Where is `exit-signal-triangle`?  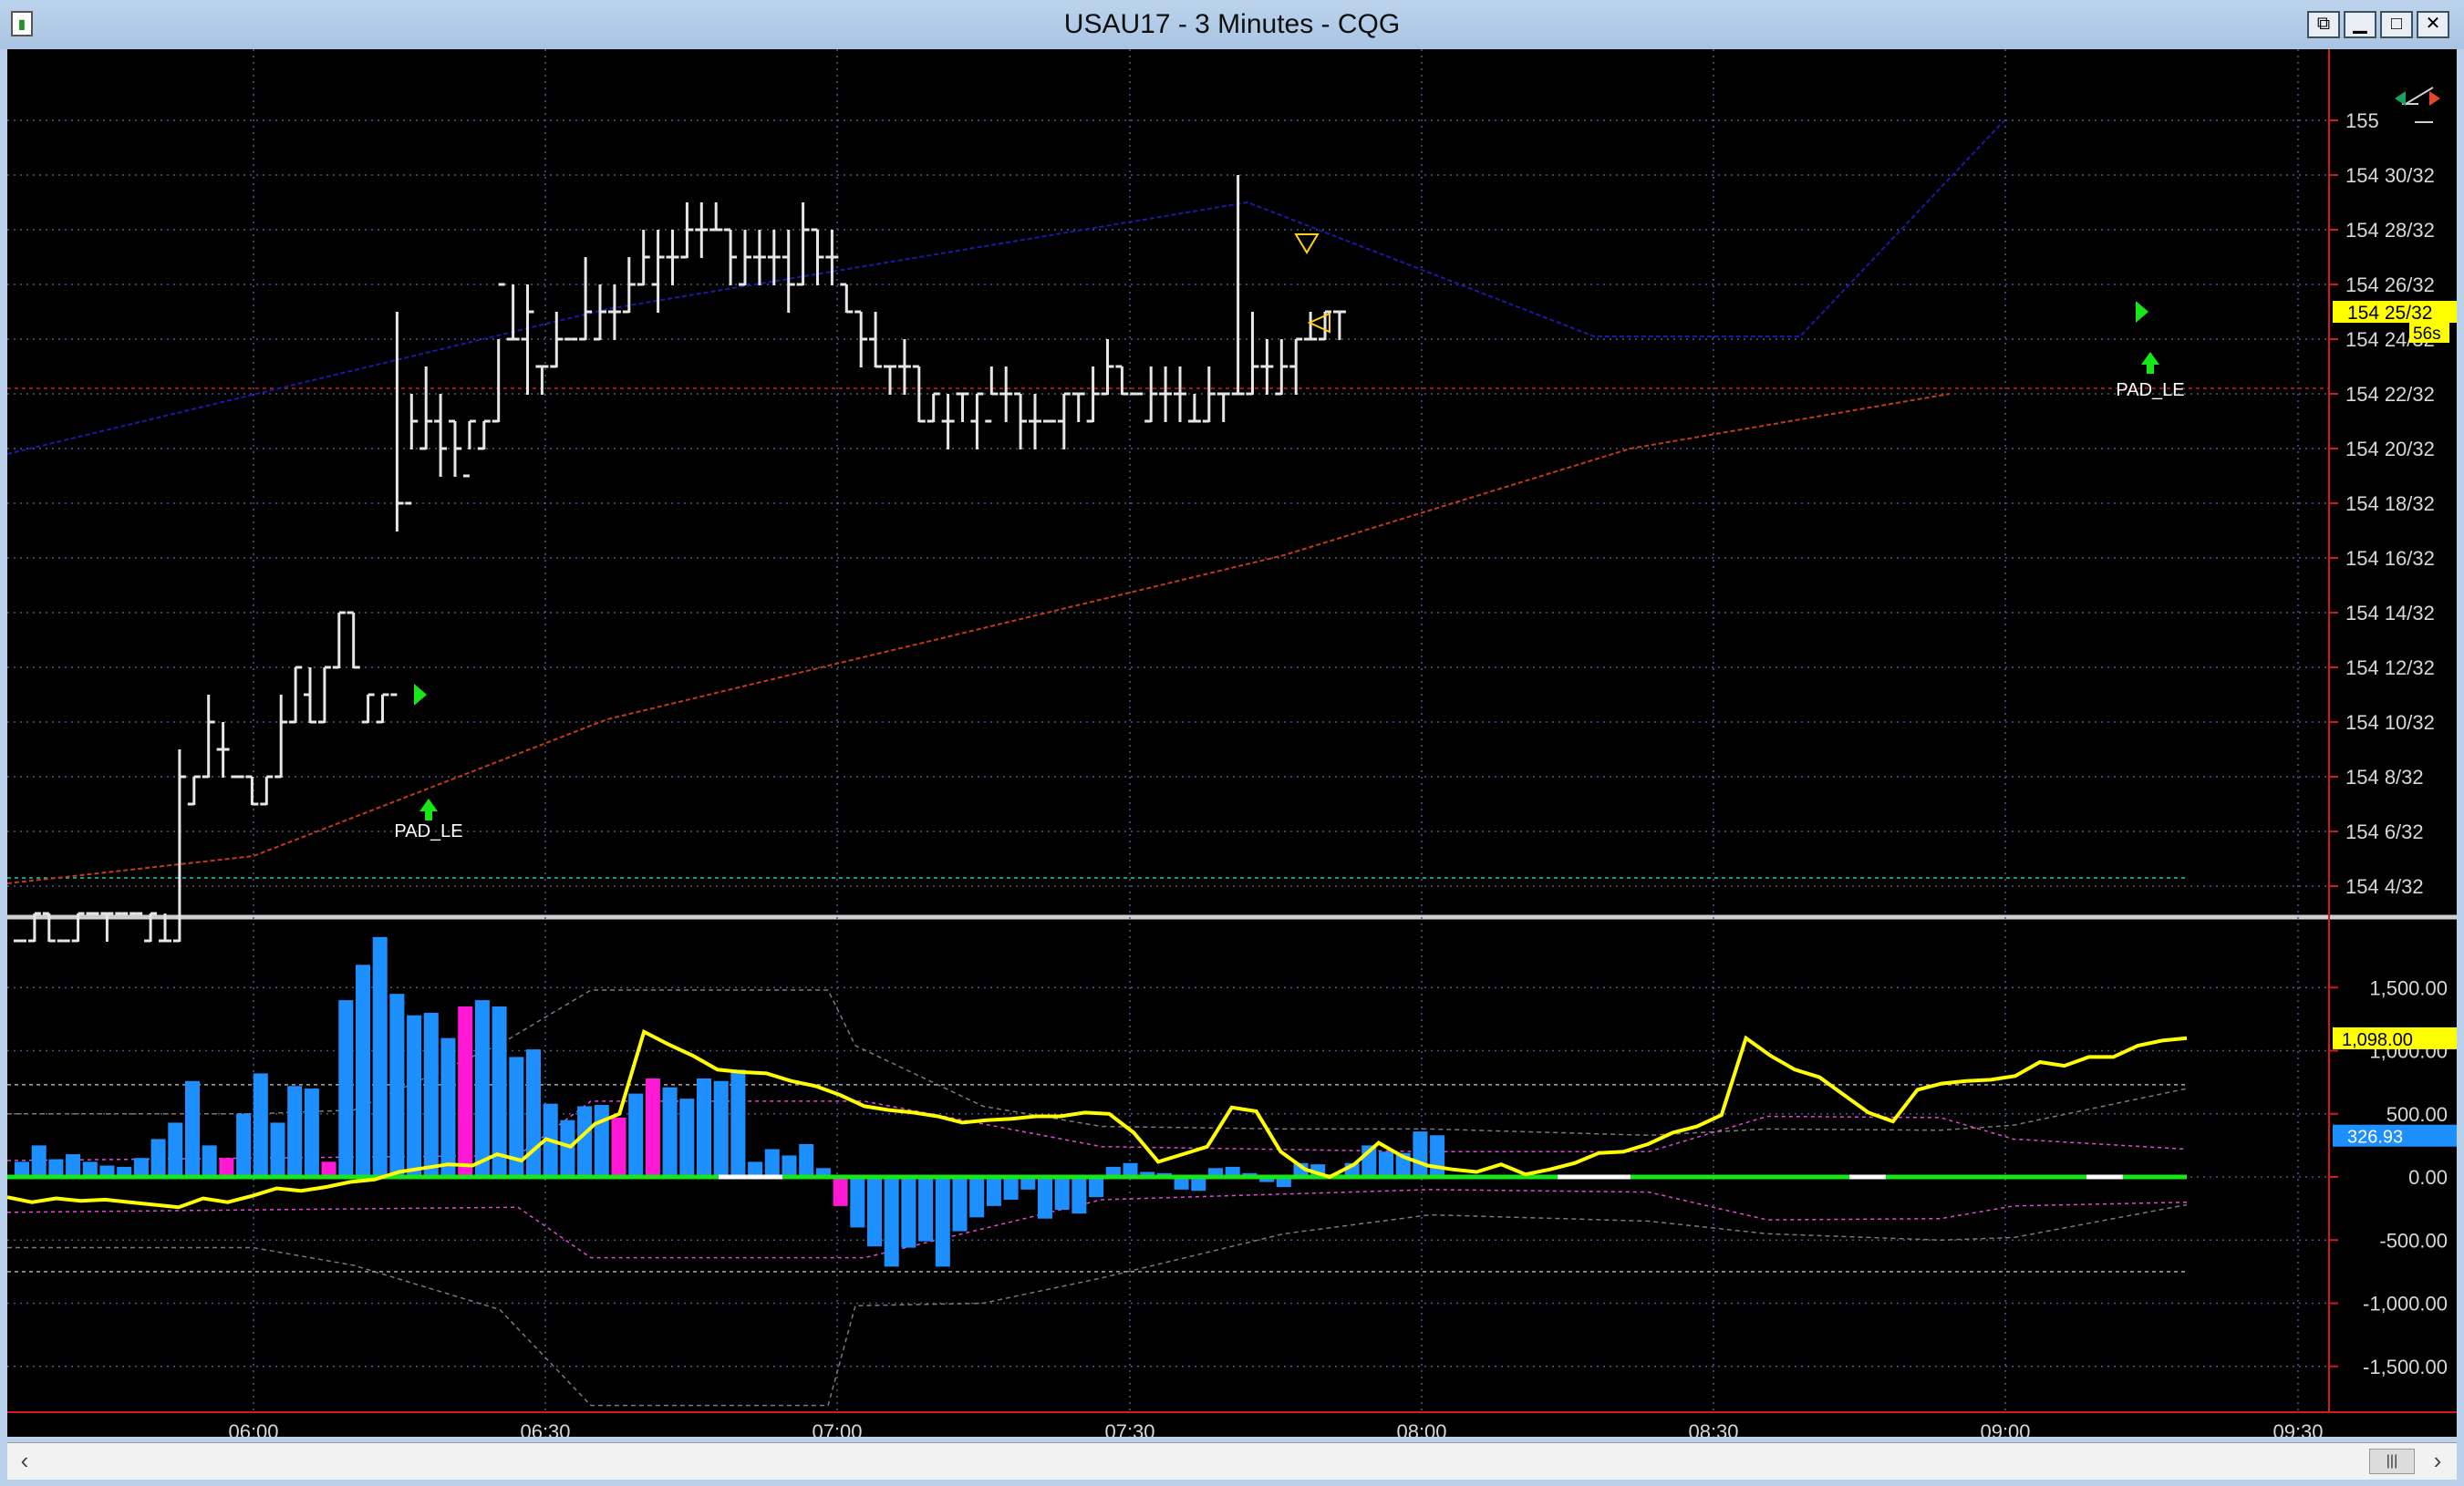
exit-signal-triangle is located at coordinates (1319, 323).